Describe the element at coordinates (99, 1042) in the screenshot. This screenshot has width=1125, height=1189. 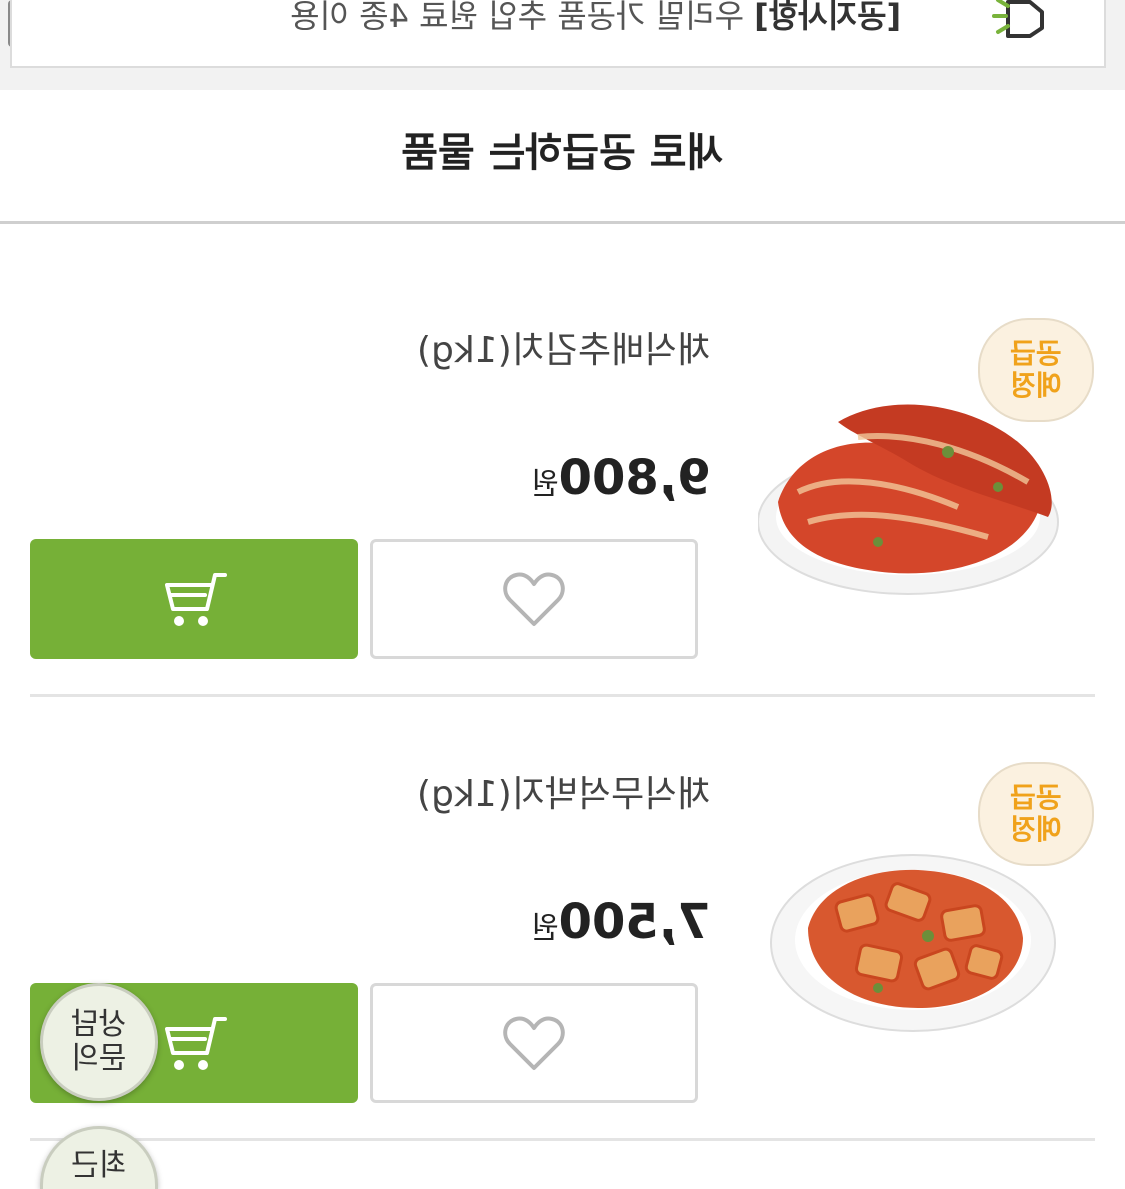
I see `consult-inquiry-button: 상담 문의` at that location.